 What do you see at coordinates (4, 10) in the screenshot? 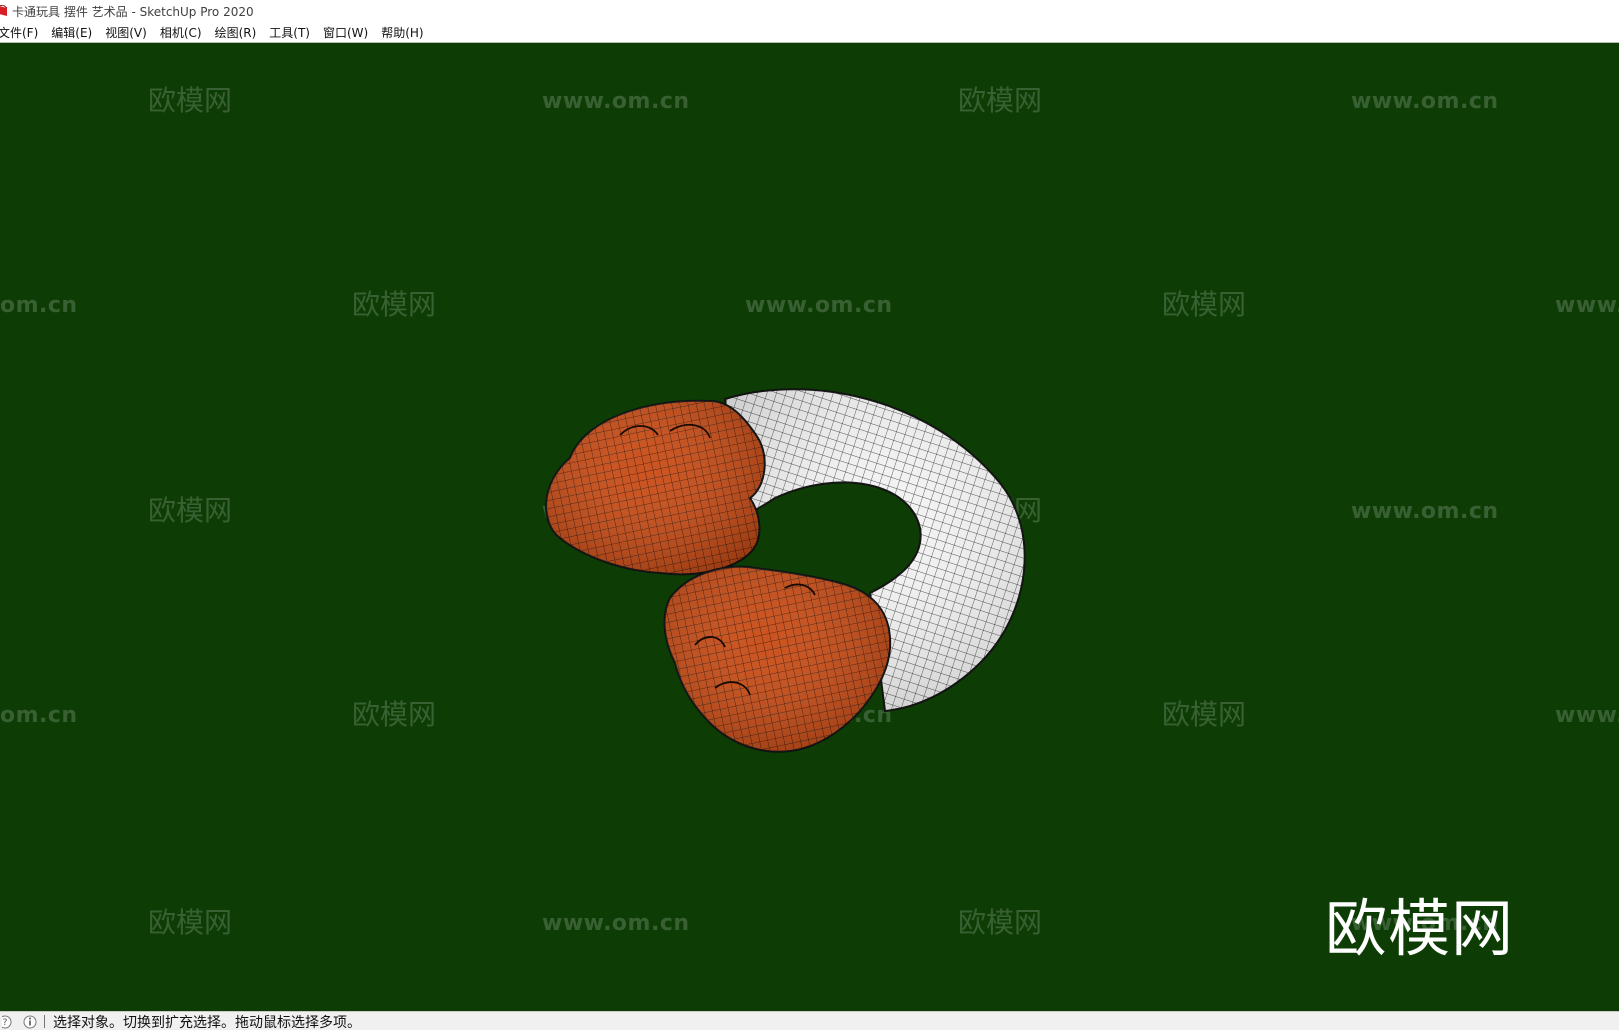
I see `sketchup-logo-icon` at bounding box center [4, 10].